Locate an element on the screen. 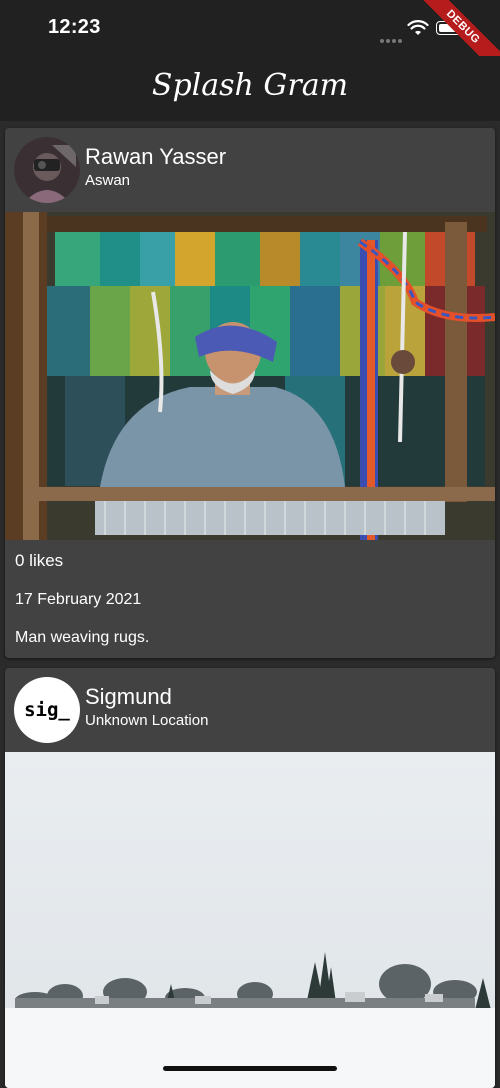 This screenshot has width=500, height=1088. status-time: 12:23 is located at coordinates (74, 27).